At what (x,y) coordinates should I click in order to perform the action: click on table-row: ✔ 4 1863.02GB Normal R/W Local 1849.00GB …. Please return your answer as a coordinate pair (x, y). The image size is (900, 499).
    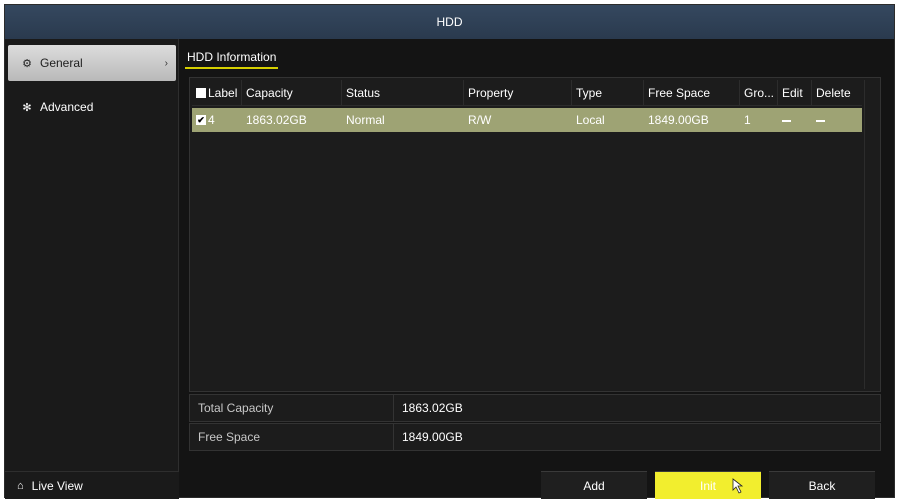
    Looking at the image, I should click on (527, 120).